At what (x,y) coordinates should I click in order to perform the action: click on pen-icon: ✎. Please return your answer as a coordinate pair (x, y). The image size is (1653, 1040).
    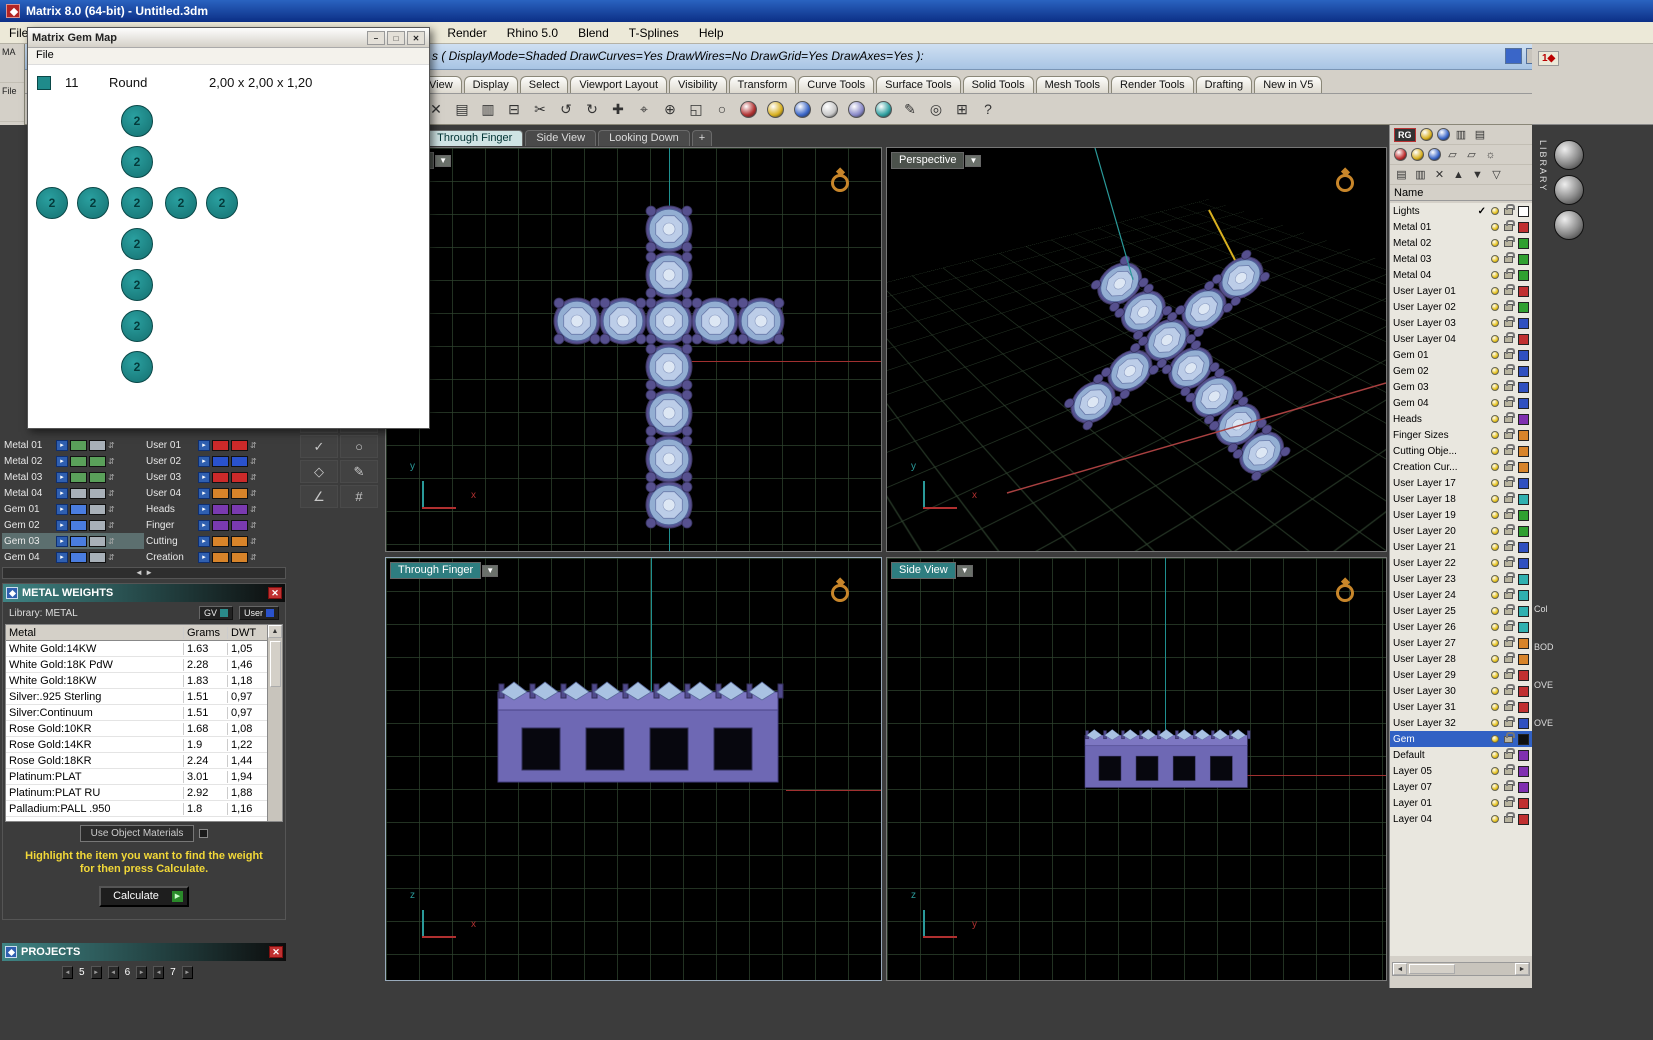
    Looking at the image, I should click on (910, 109).